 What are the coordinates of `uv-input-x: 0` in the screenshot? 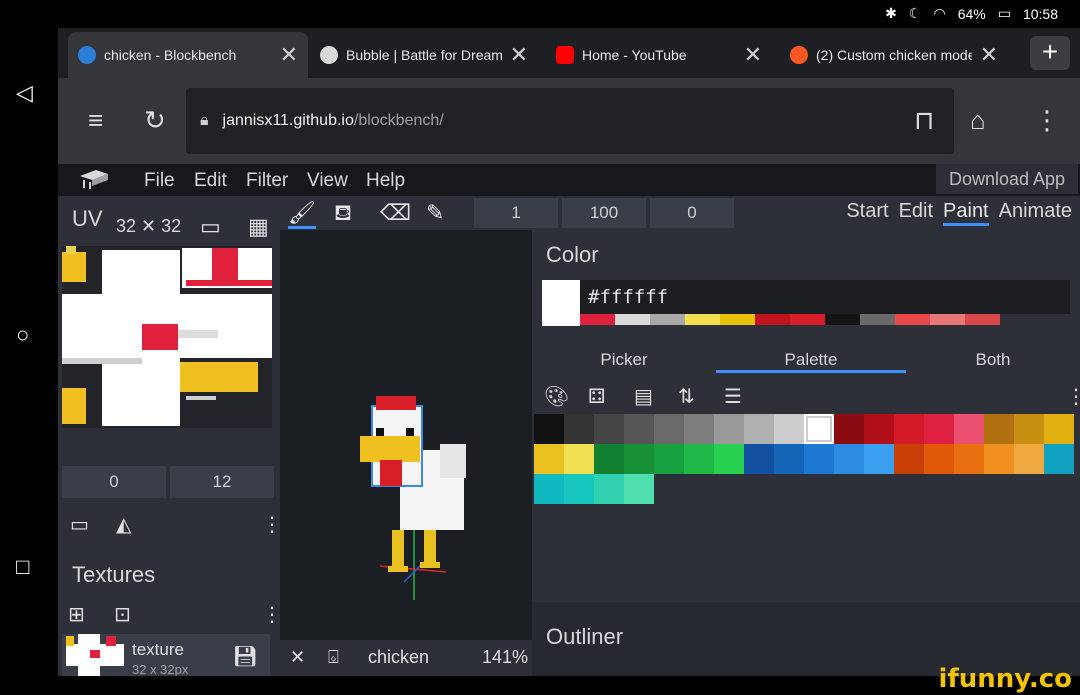 It's located at (114, 482).